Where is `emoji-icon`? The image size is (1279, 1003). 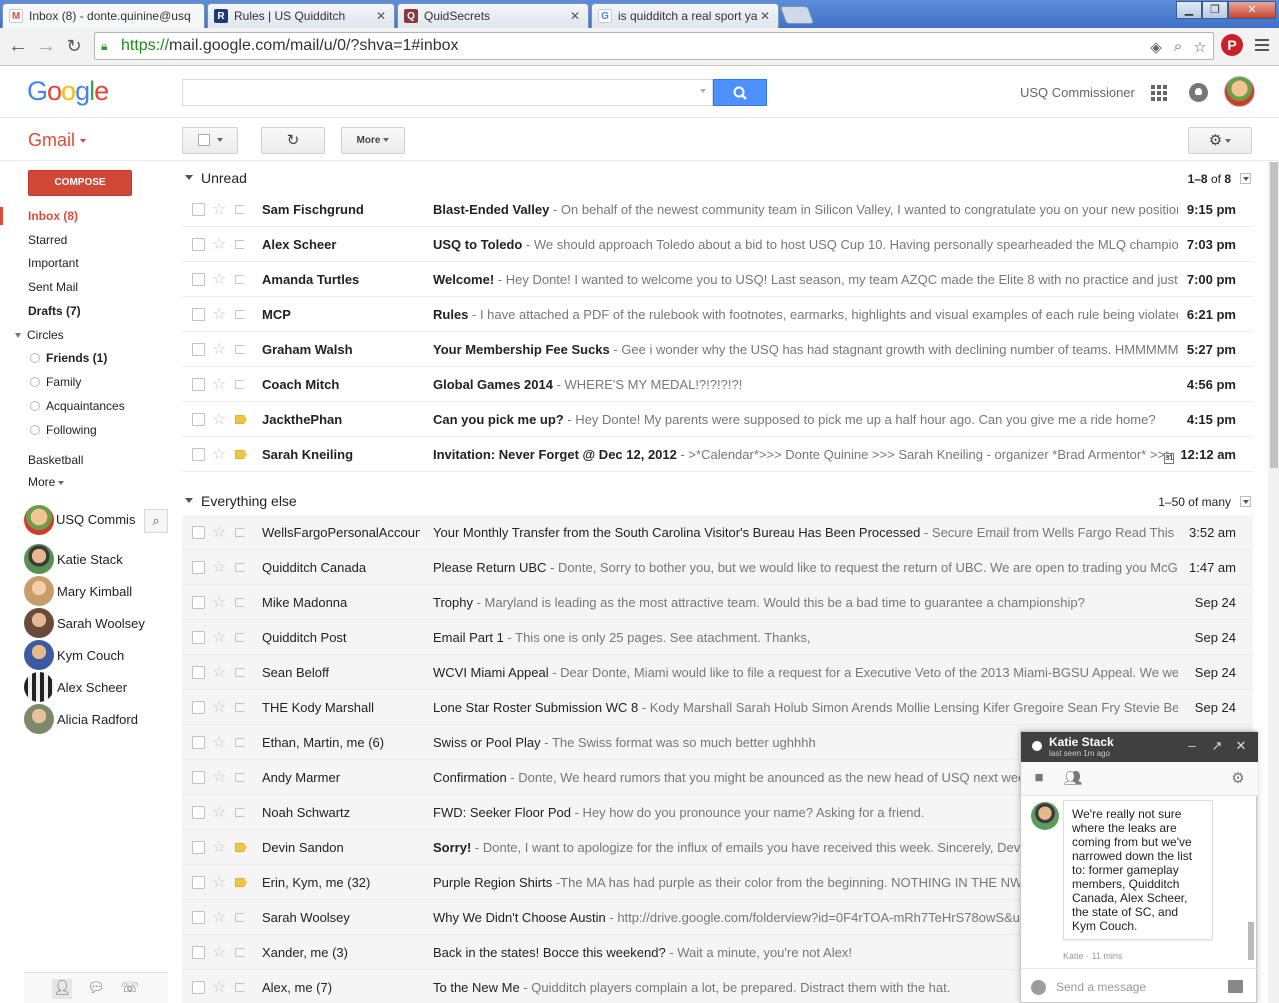 emoji-icon is located at coordinates (1038, 987).